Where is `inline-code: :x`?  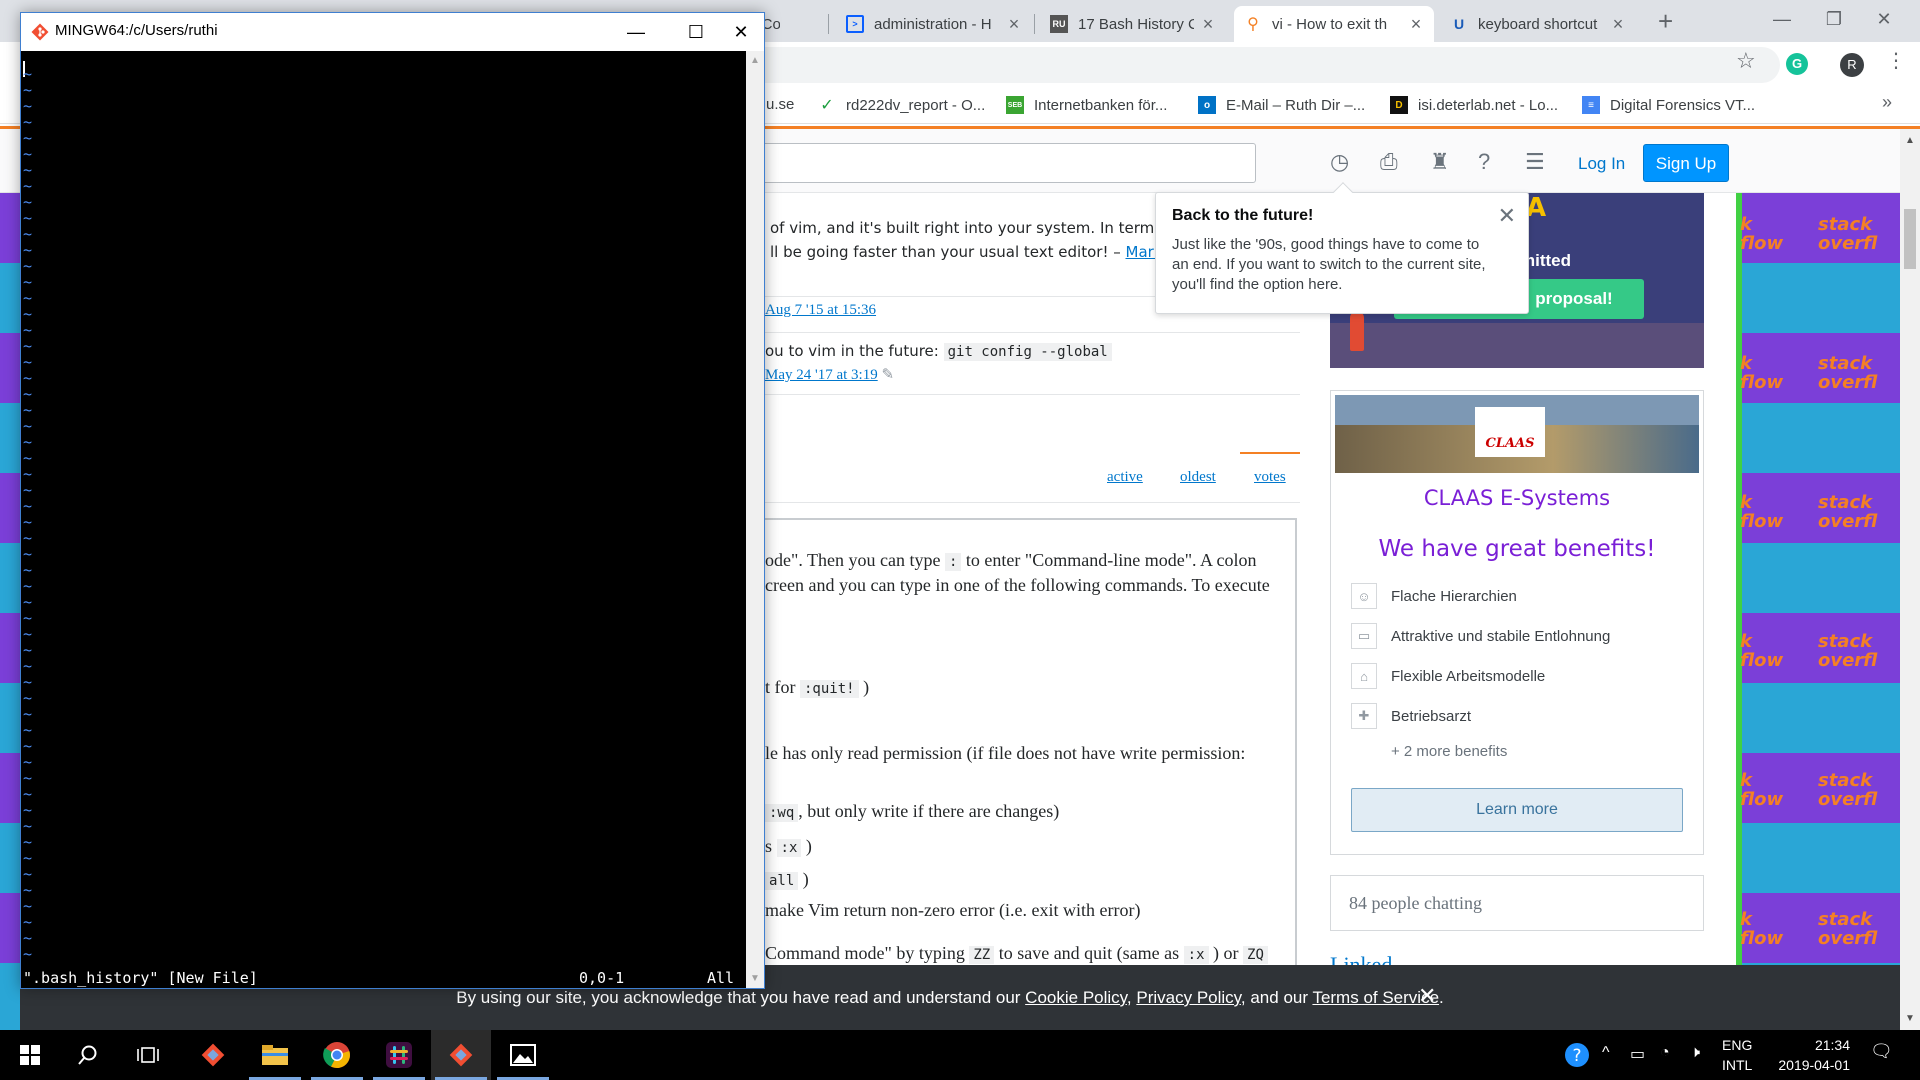
inline-code: :x is located at coordinates (789, 848).